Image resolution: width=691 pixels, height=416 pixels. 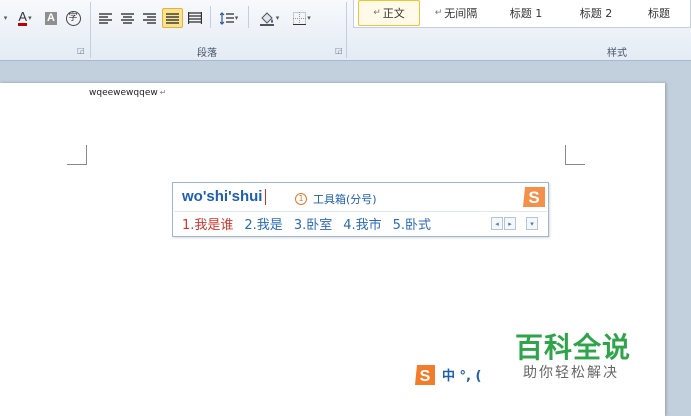 What do you see at coordinates (617, 53) in the screenshot?
I see `styles-group-label: 样式` at bounding box center [617, 53].